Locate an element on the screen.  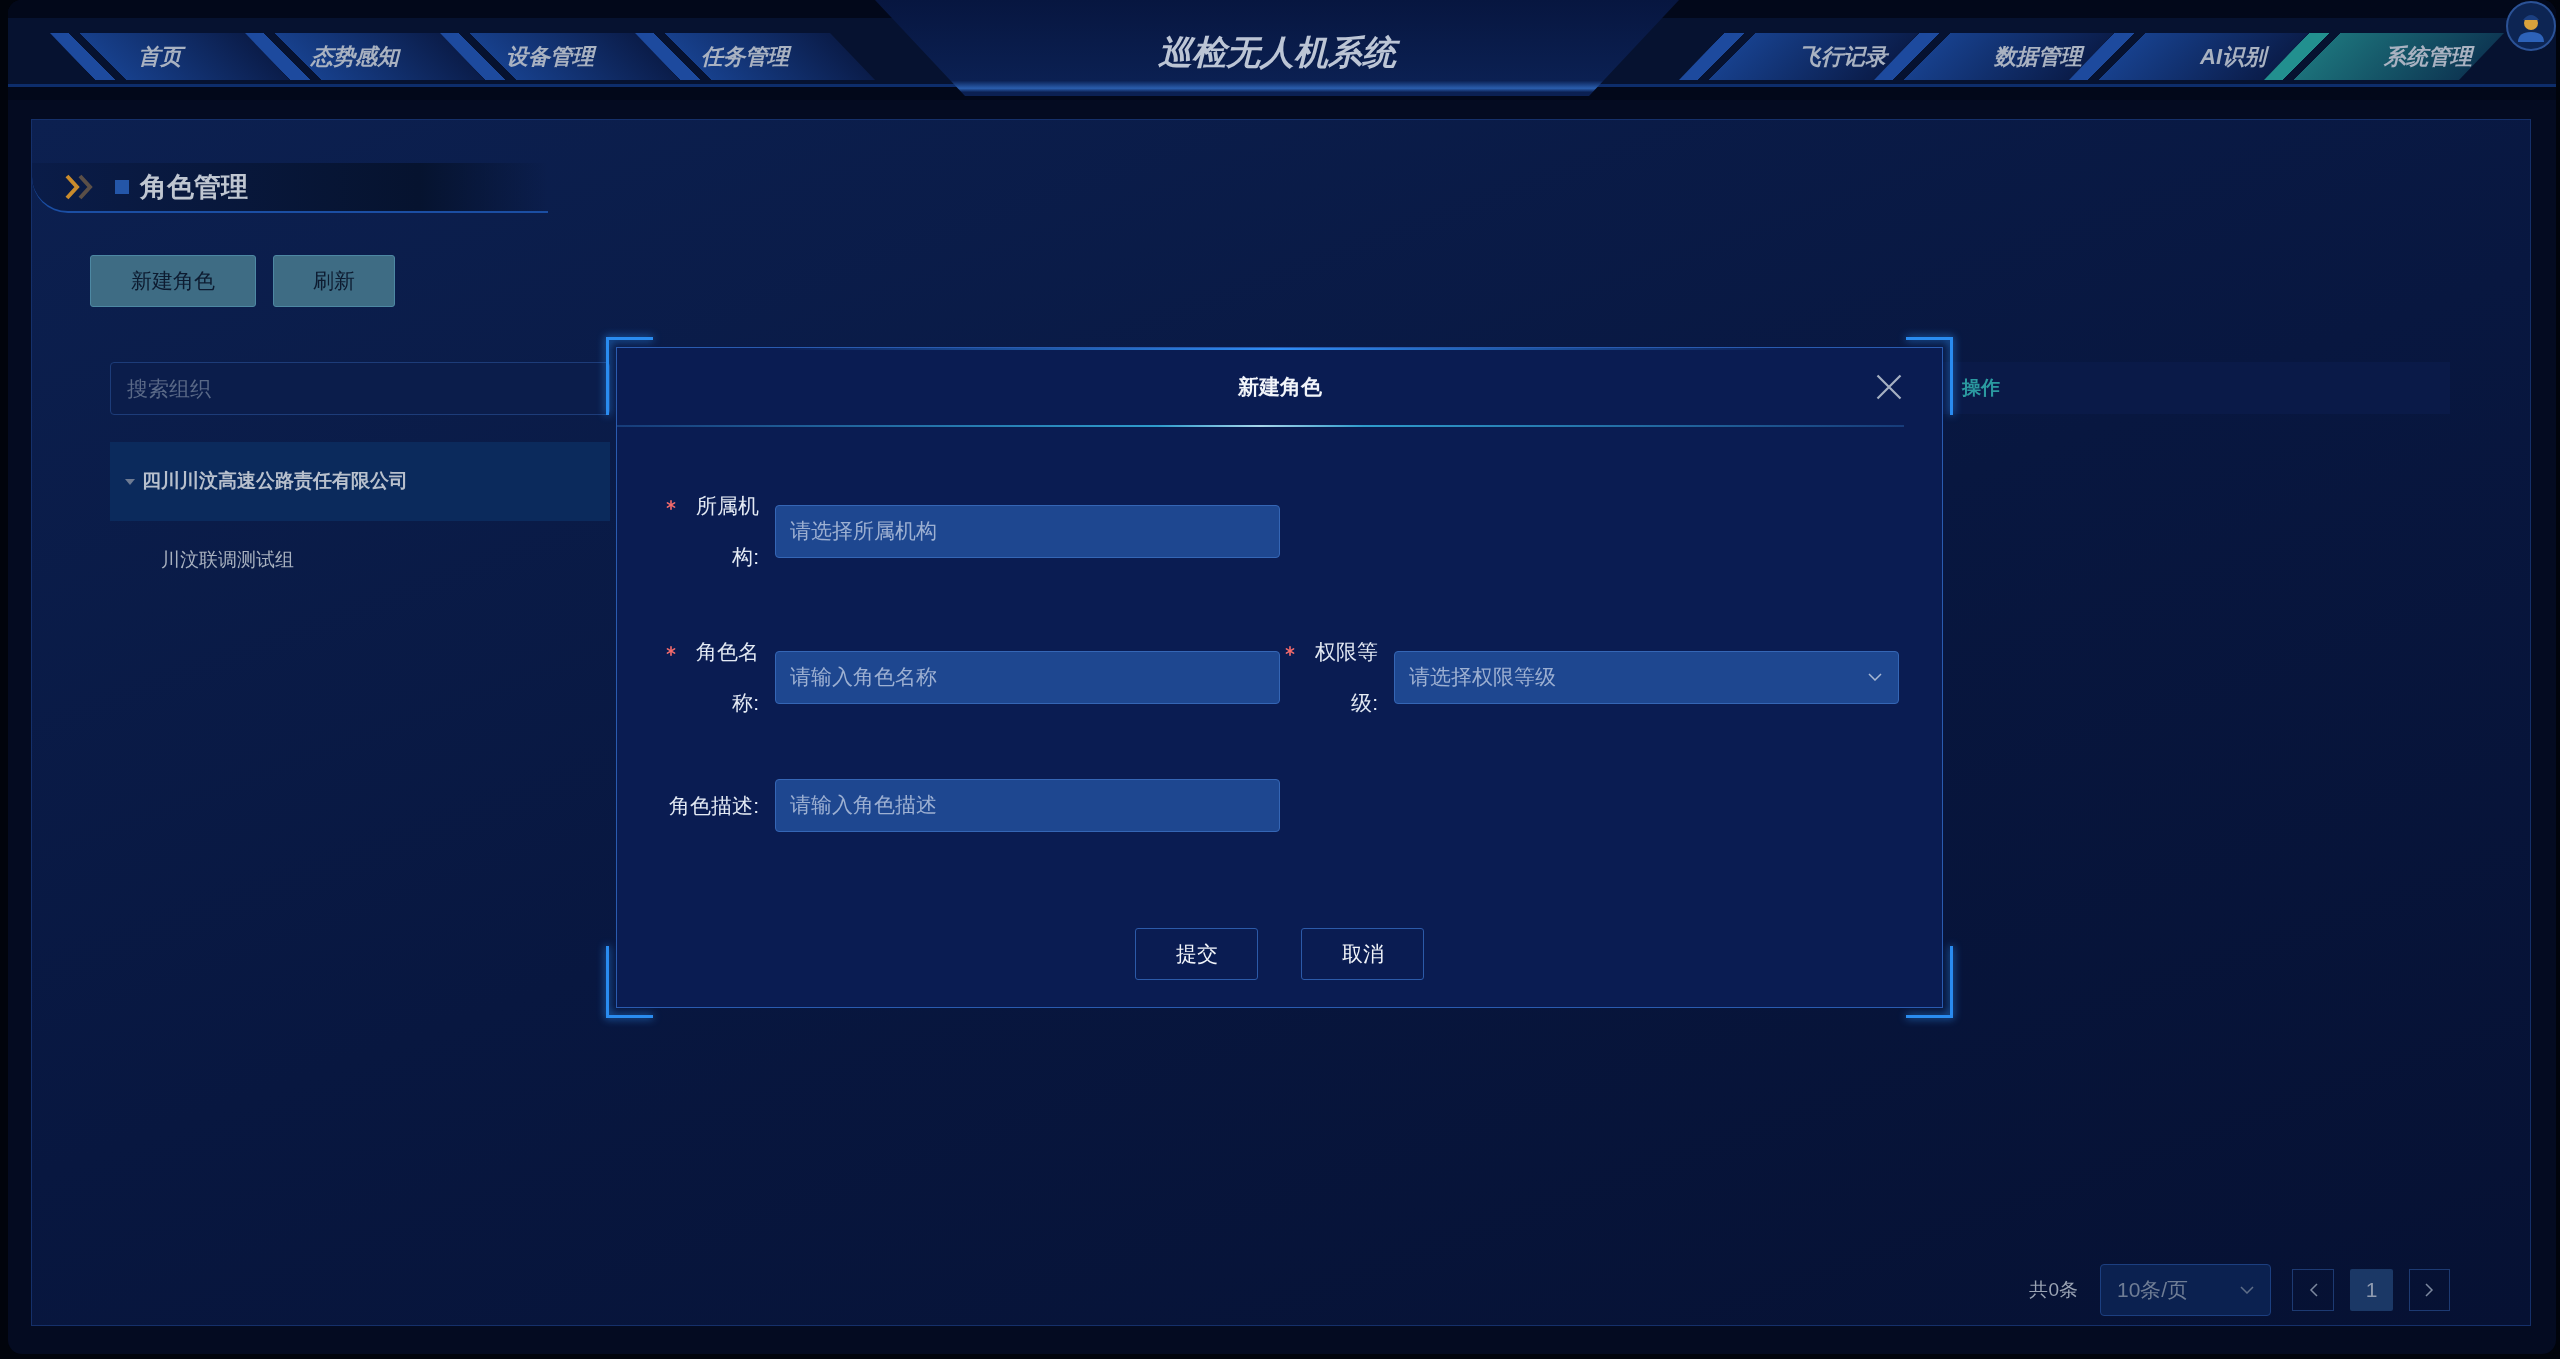
form-label: 权限等级: is located at coordinates (1346, 677).